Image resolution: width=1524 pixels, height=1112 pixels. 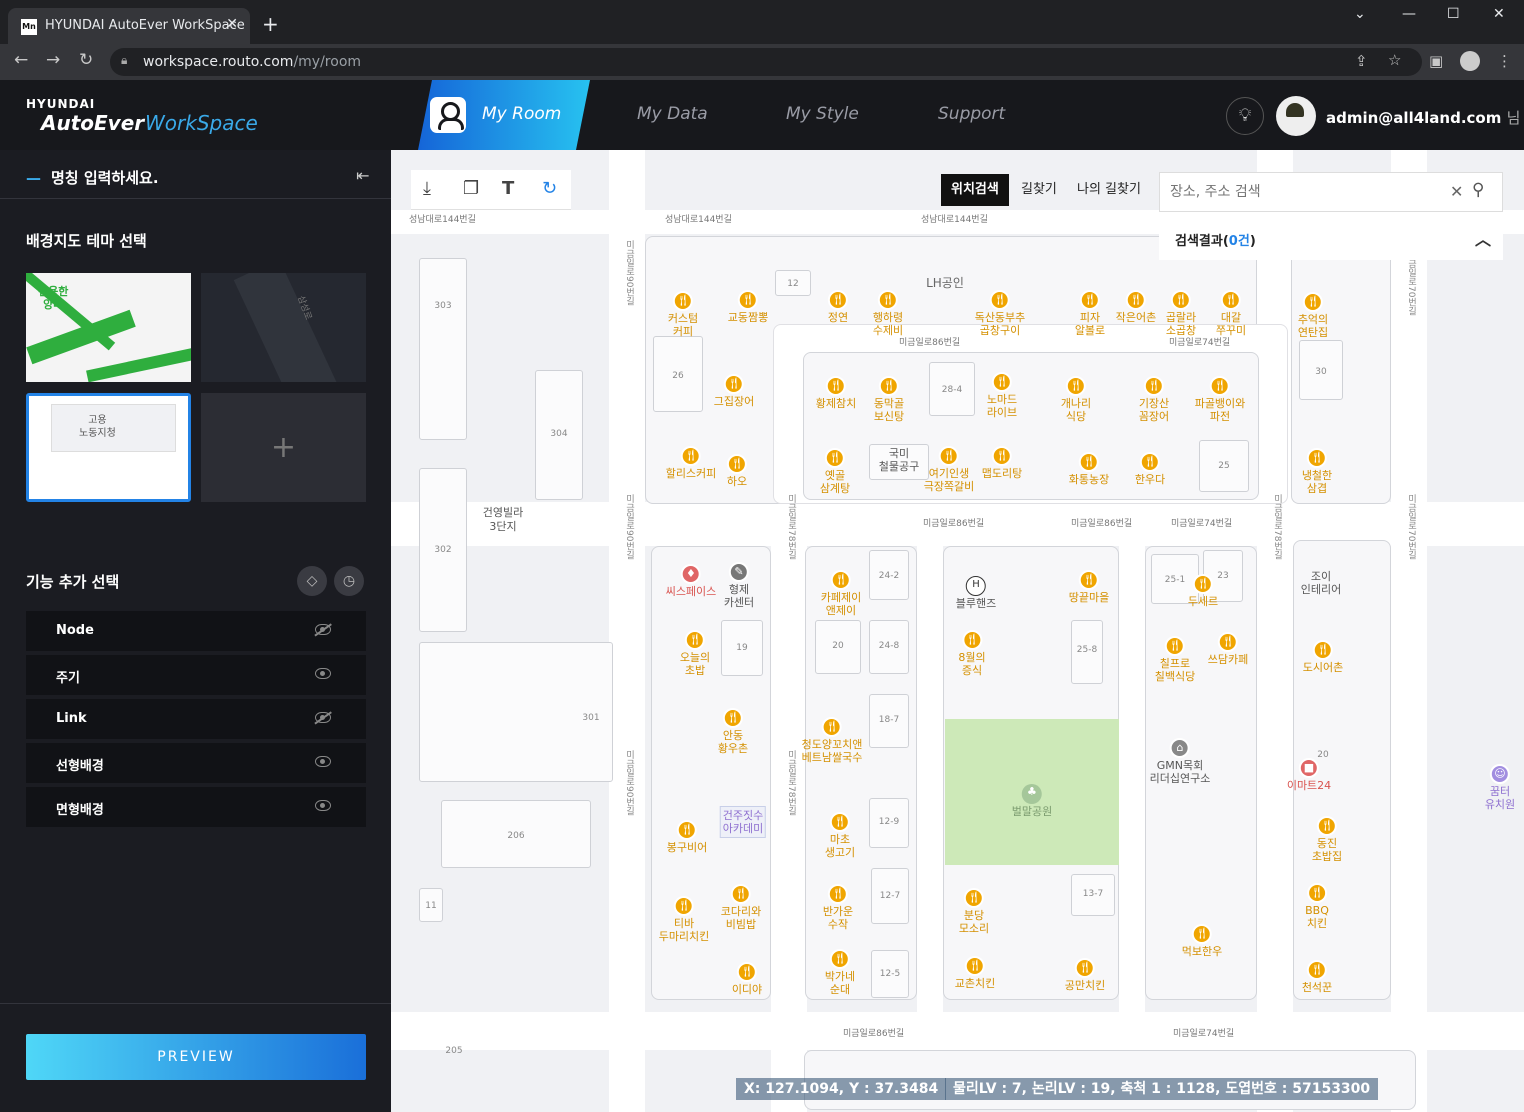 What do you see at coordinates (971, 114) in the screenshot?
I see `nav-support: Support` at bounding box center [971, 114].